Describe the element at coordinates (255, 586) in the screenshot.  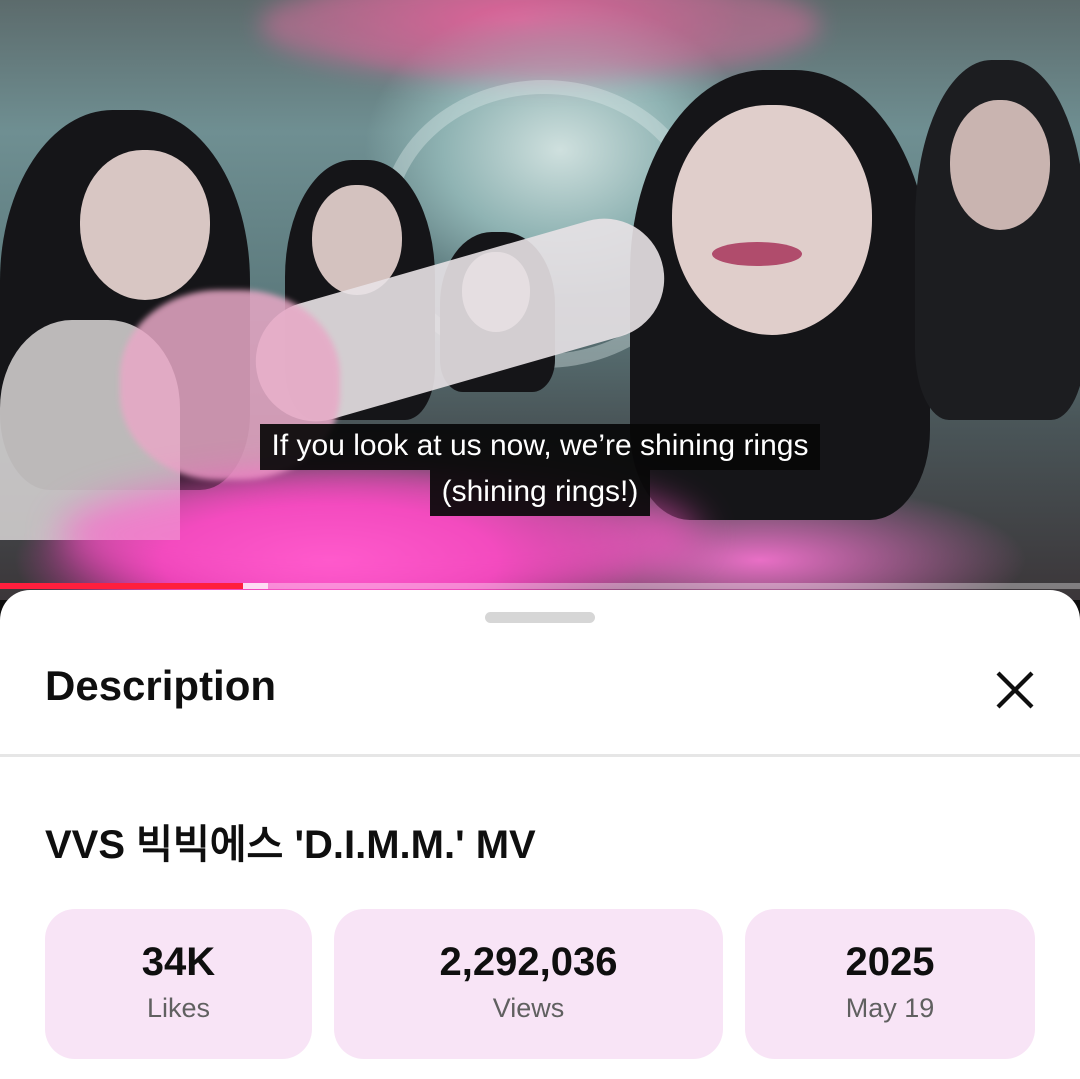
I see `progress-buffered` at that location.